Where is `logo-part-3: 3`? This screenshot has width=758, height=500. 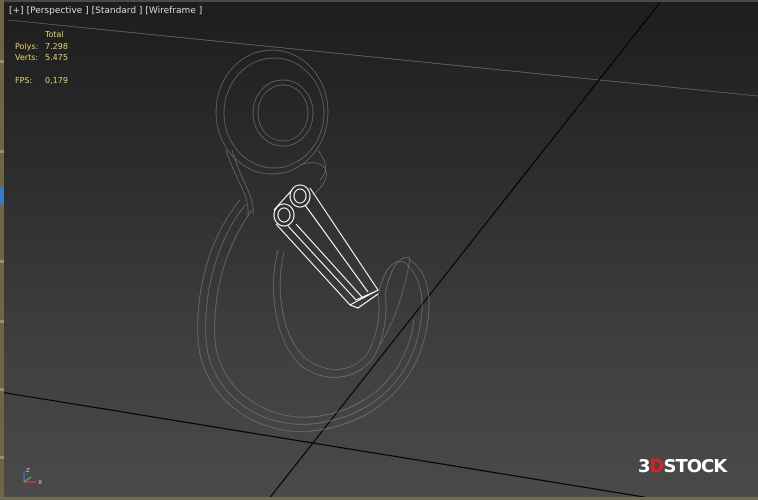 logo-part-3: 3 is located at coordinates (644, 466).